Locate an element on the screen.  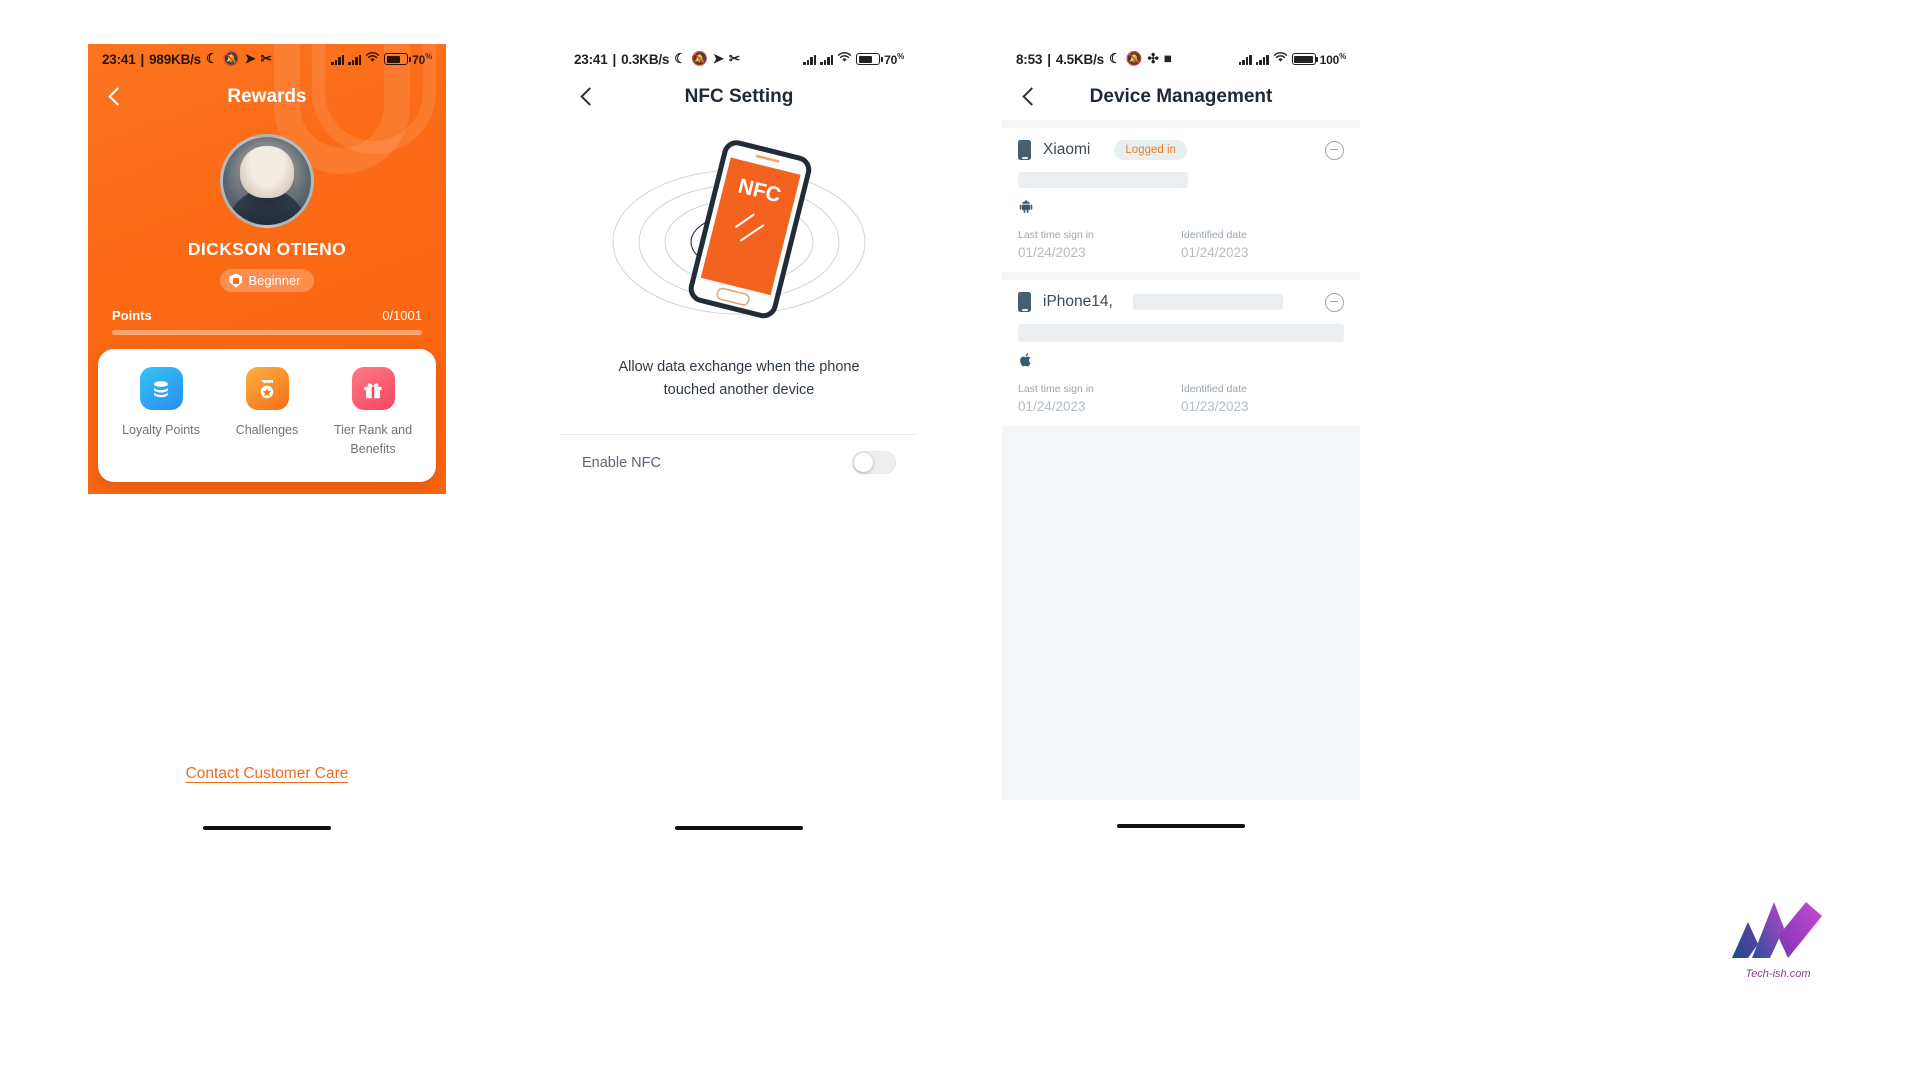
points-row: Points 0/1001 is located at coordinates (267, 315).